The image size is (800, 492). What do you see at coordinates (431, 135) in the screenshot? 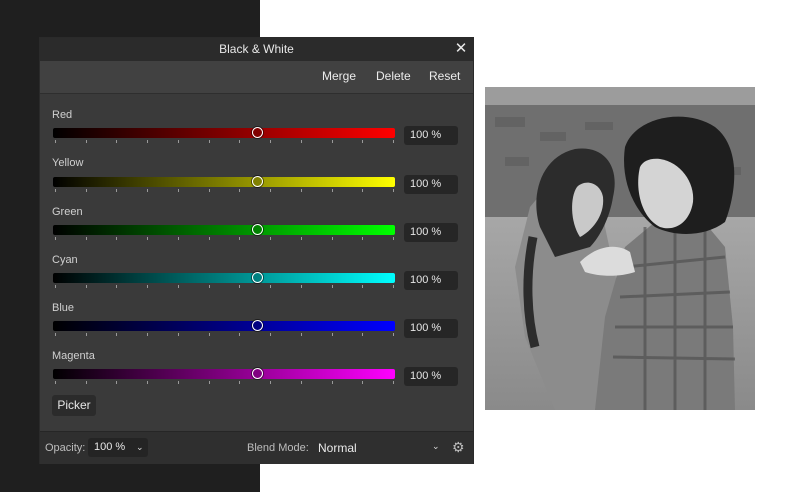
I see `value-field-red: 100 %` at bounding box center [431, 135].